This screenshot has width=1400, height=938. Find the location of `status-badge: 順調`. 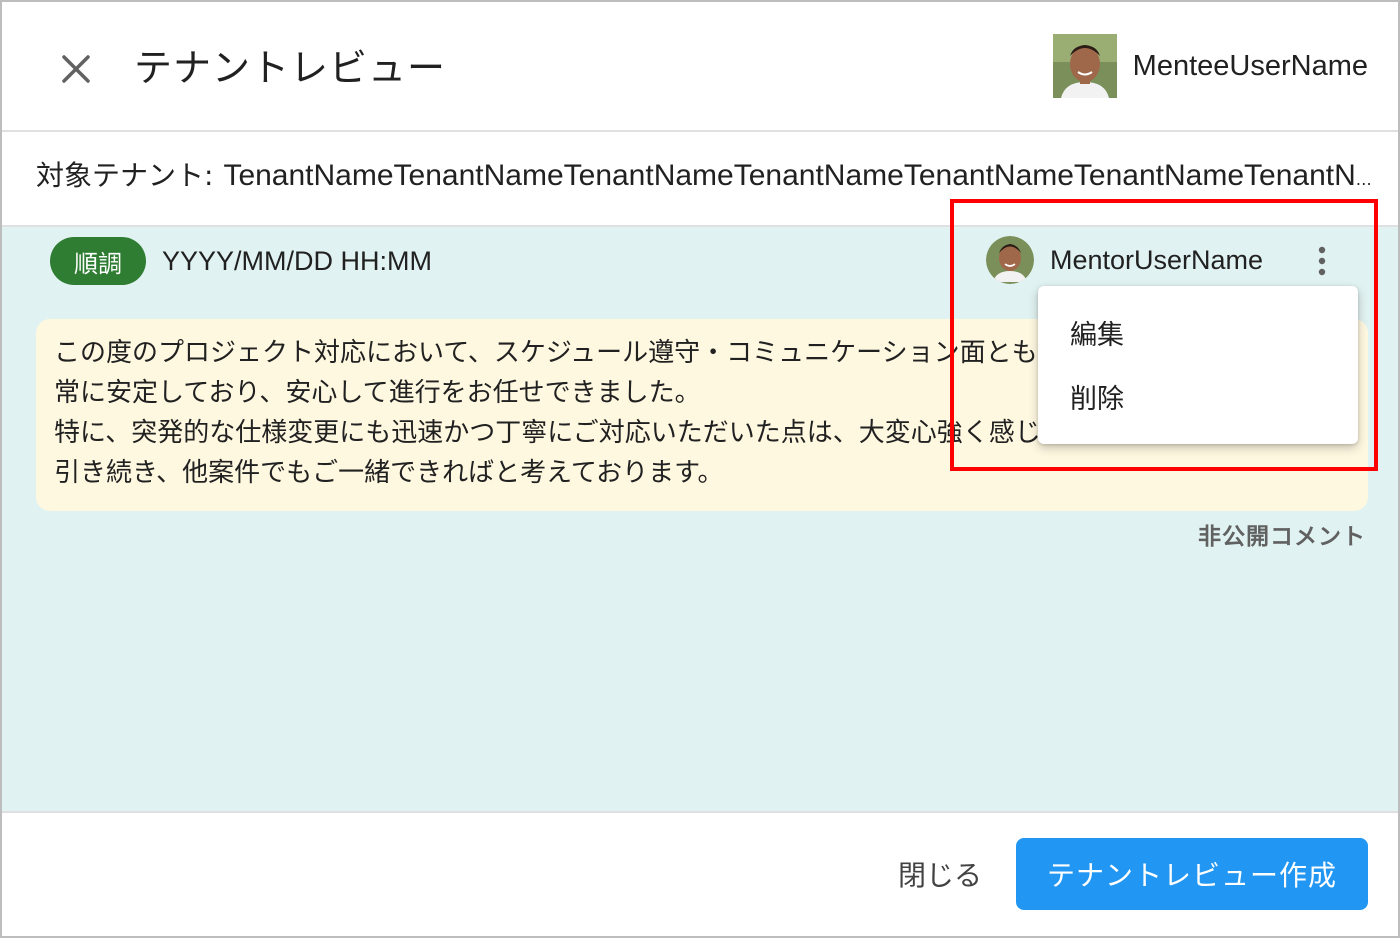

status-badge: 順調 is located at coordinates (98, 261).